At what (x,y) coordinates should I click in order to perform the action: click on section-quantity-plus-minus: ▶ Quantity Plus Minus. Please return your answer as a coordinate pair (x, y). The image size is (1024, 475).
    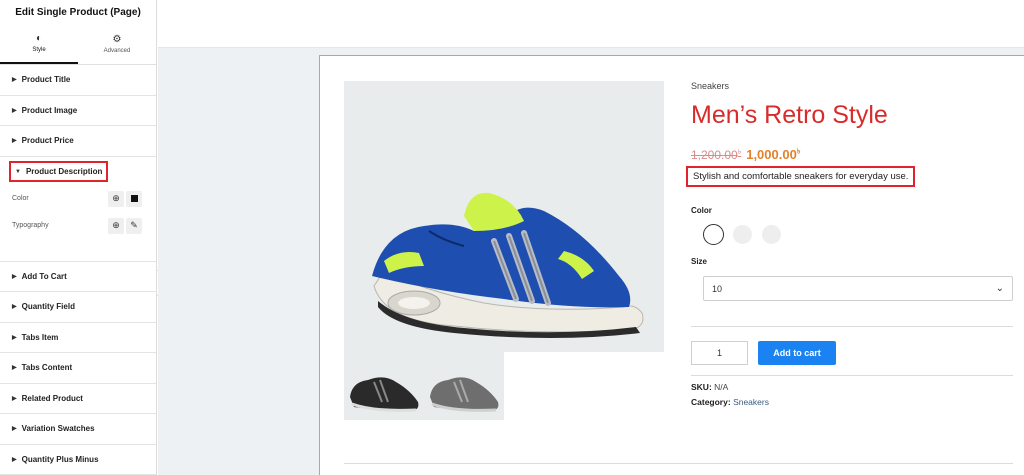
    Looking at the image, I should click on (78, 460).